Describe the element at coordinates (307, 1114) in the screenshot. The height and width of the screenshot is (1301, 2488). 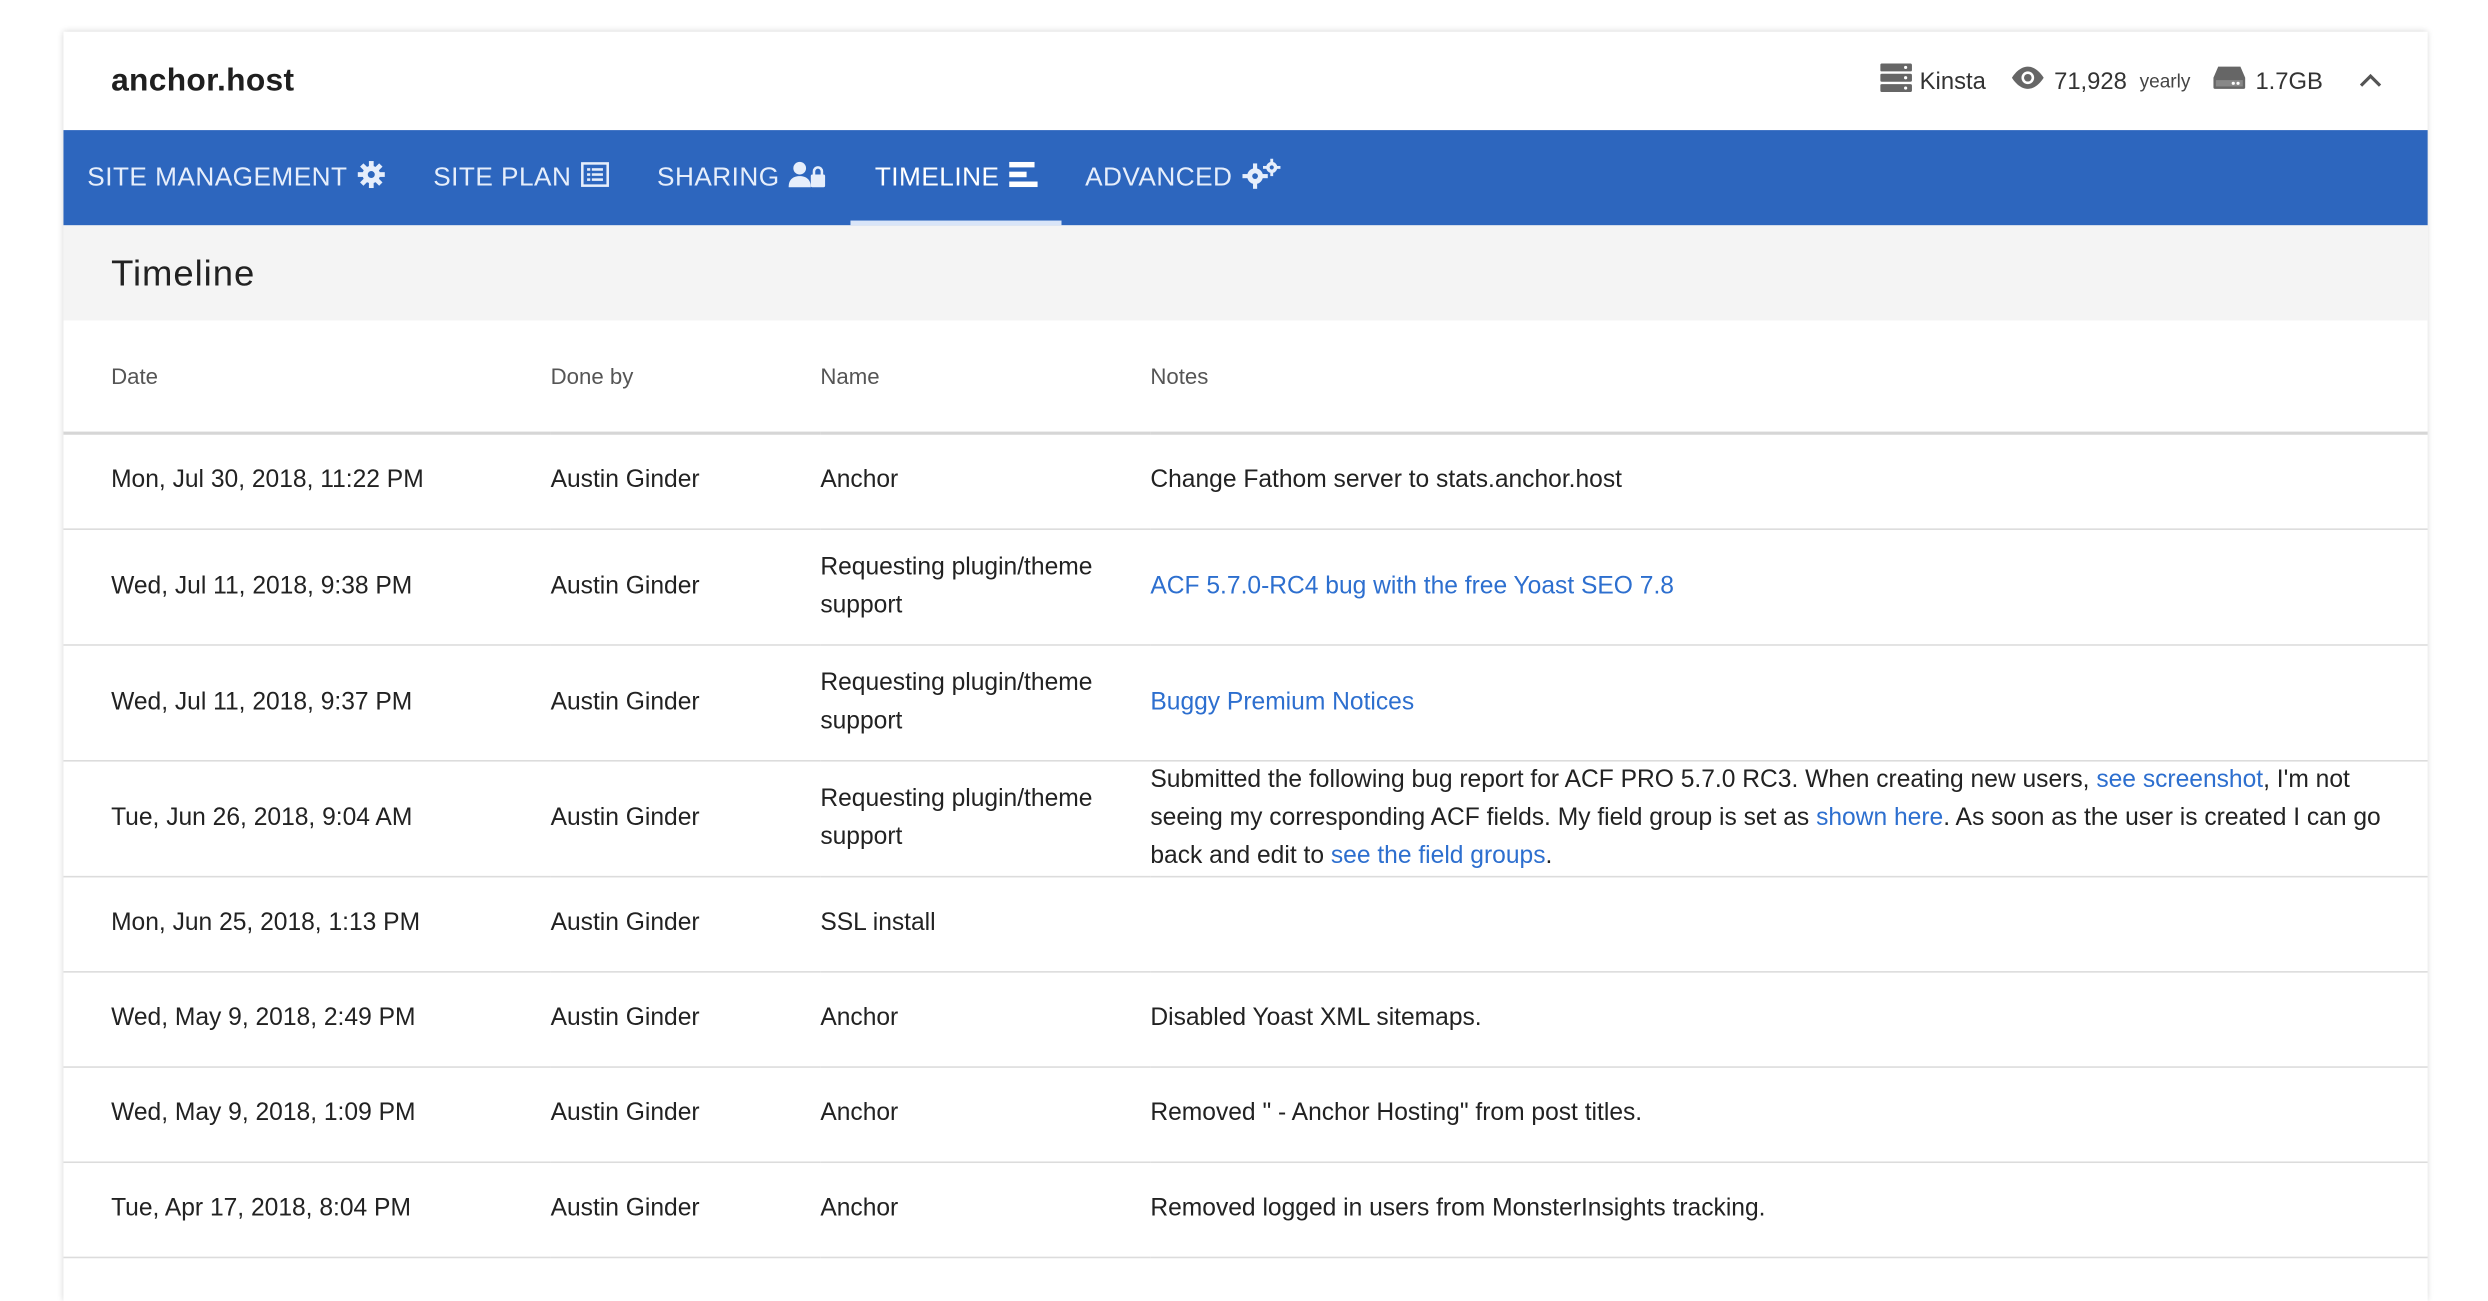
I see `cell-date: Wed, May 9, 2018, 1:09 PM` at that location.